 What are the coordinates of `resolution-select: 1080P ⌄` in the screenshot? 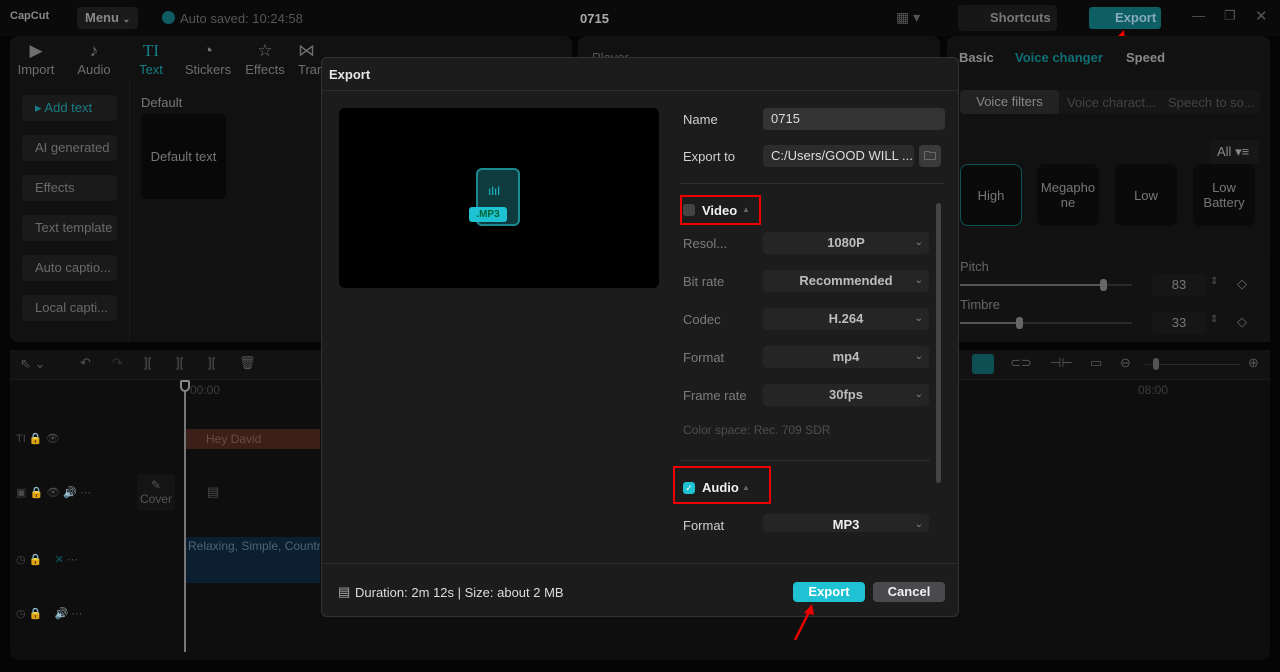 It's located at (846, 243).